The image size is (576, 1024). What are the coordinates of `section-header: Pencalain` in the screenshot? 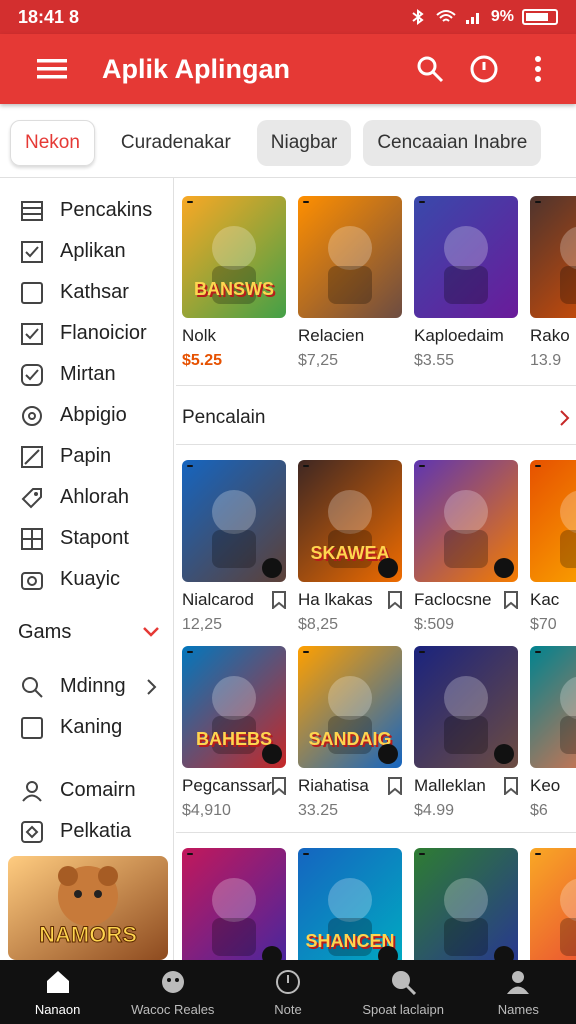 It's located at (379, 418).